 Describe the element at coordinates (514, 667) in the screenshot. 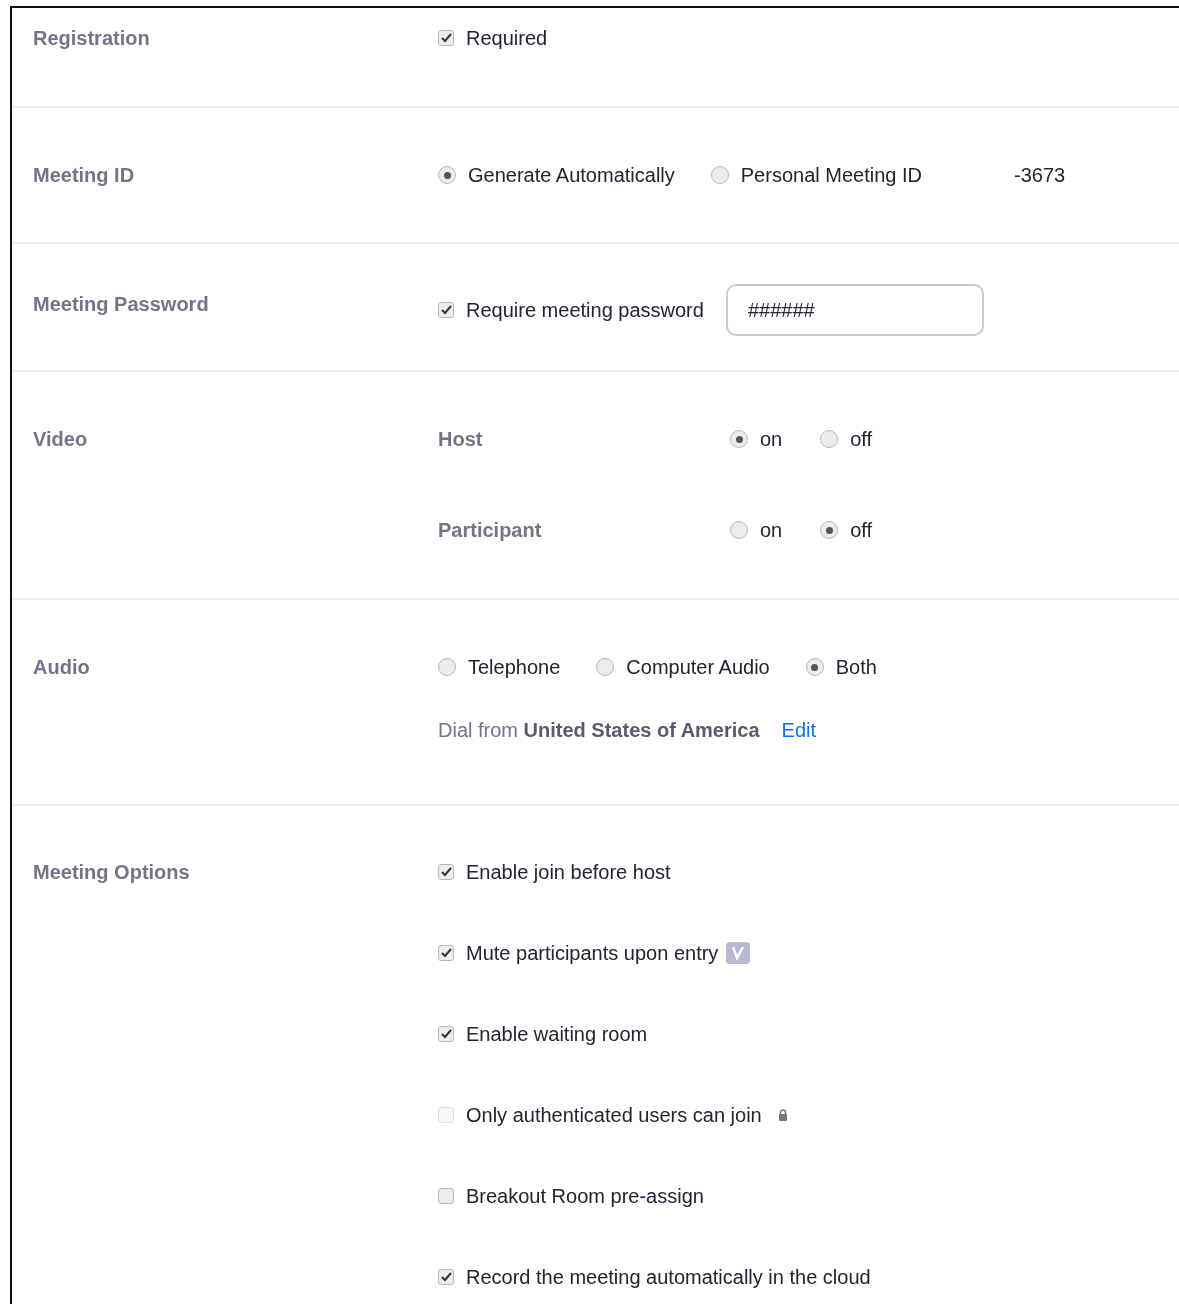

I see `option-label: Telephone` at that location.